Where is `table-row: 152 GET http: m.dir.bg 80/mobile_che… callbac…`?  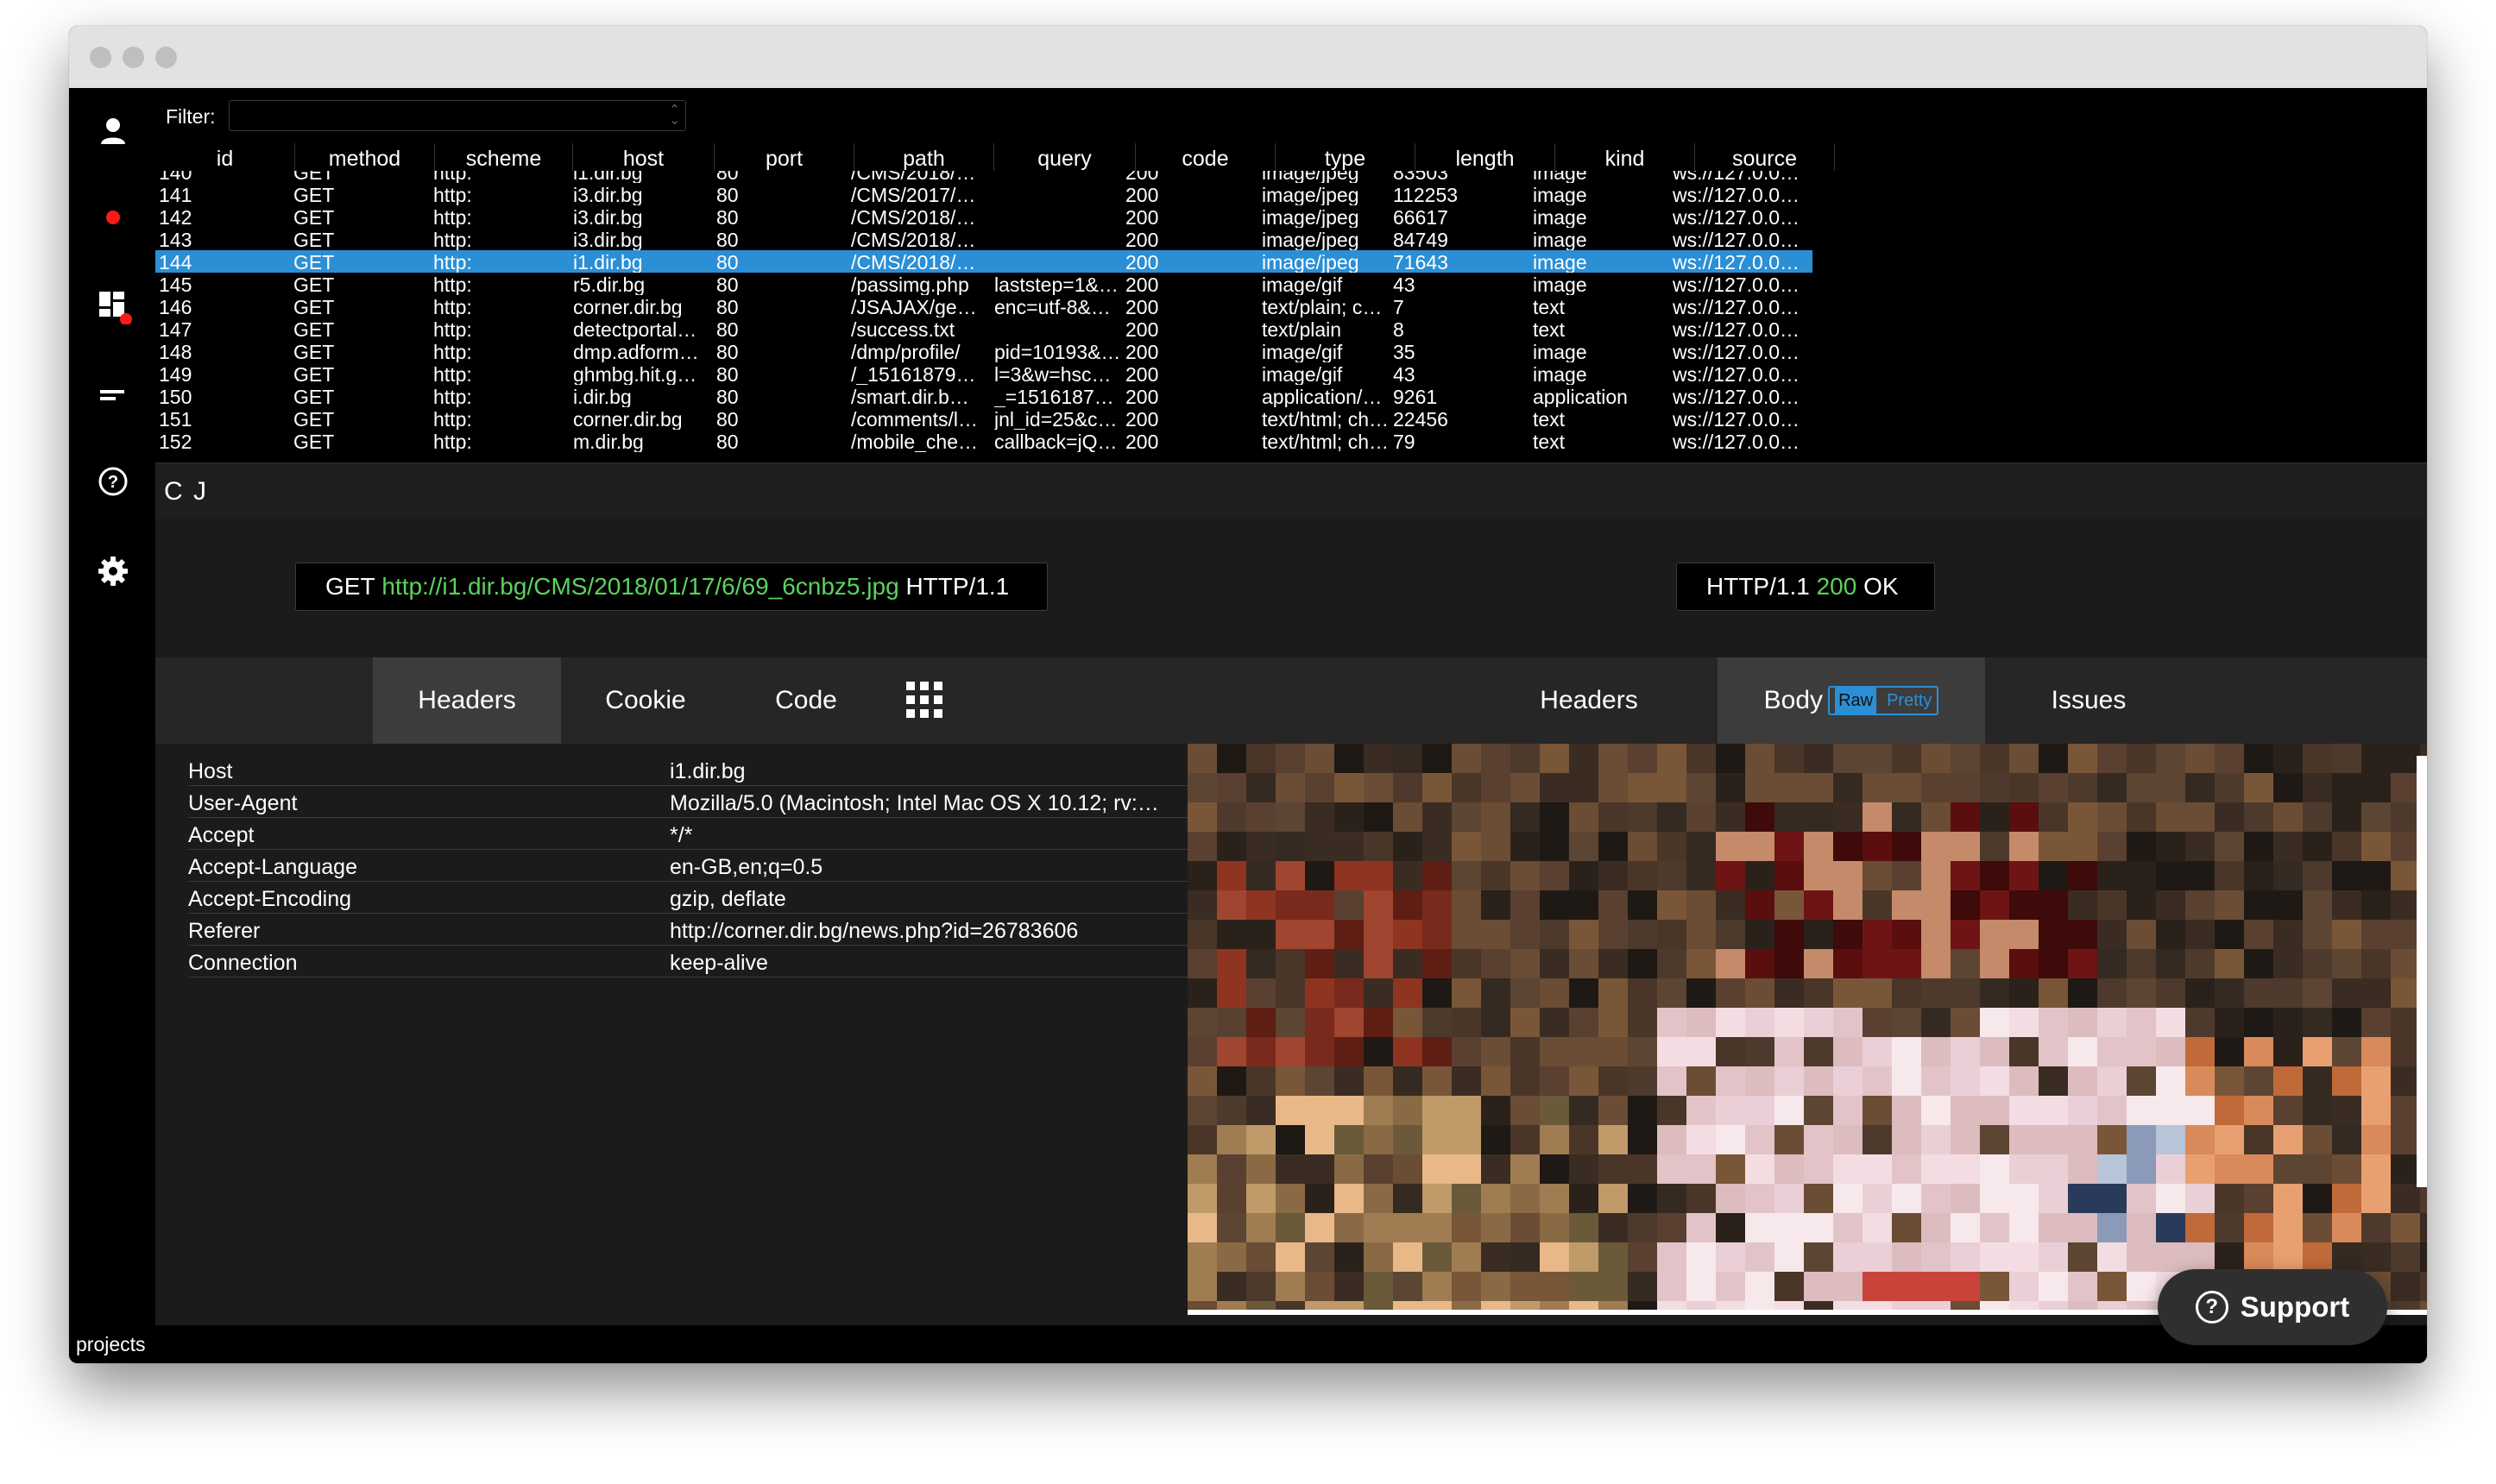
table-row: 152 GET http: m.dir.bg 80/mobile_che… callbac… is located at coordinates (984, 441).